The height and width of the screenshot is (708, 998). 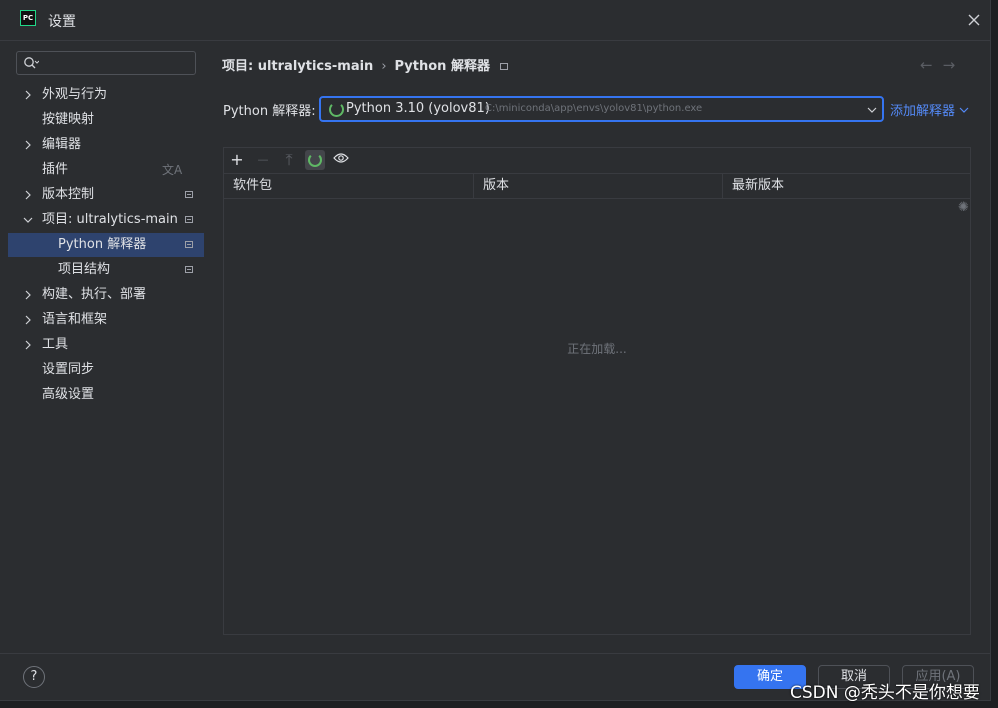 I want to click on loading-spinner-icon: ✺, so click(x=963, y=207).